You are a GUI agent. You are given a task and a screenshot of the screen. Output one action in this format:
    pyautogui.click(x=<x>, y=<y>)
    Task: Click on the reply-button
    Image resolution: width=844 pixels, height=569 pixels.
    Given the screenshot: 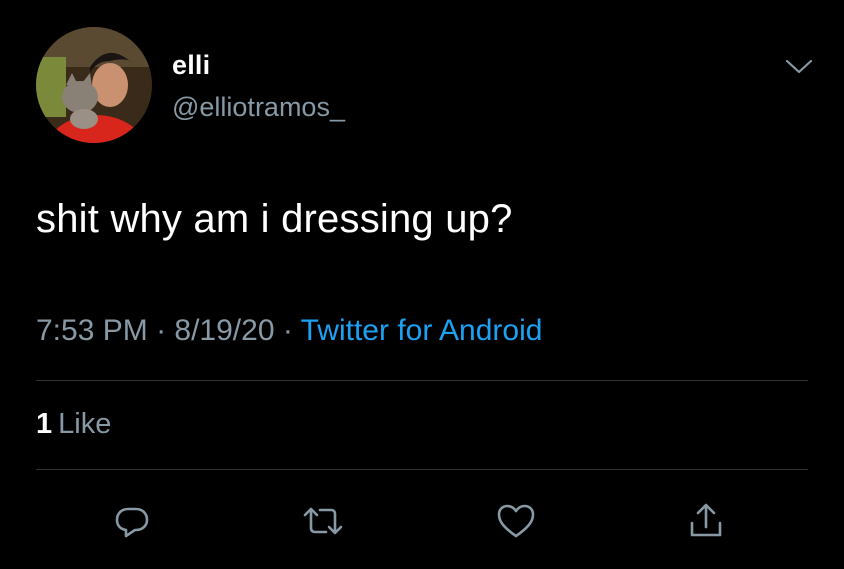 What is the action you would take?
    pyautogui.click(x=132, y=521)
    